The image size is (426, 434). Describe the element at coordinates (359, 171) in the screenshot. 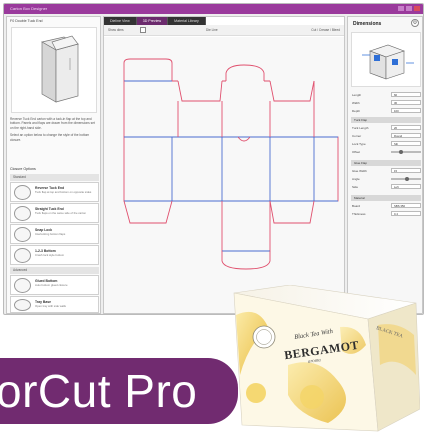

I see `field-label: Glue Width` at that location.